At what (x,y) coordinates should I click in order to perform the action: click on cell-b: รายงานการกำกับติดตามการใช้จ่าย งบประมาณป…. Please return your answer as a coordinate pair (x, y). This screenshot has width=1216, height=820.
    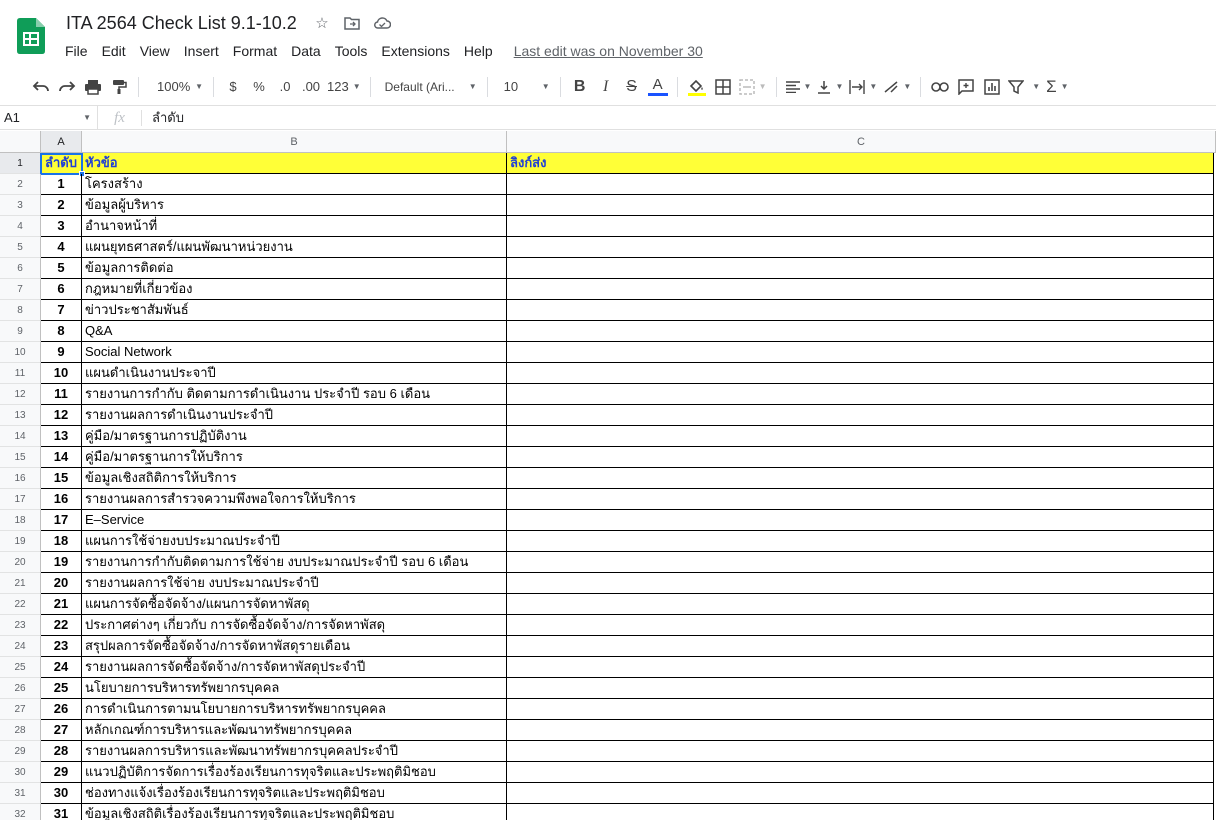
    Looking at the image, I should click on (294, 562).